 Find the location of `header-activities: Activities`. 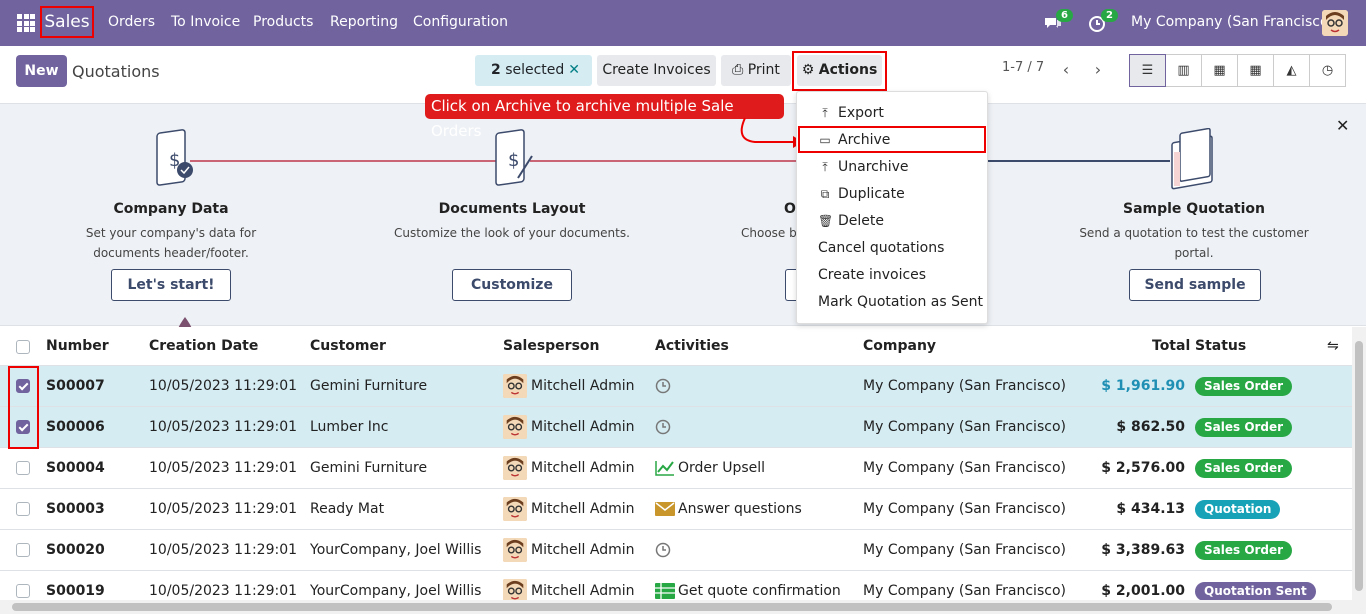

header-activities: Activities is located at coordinates (692, 346).